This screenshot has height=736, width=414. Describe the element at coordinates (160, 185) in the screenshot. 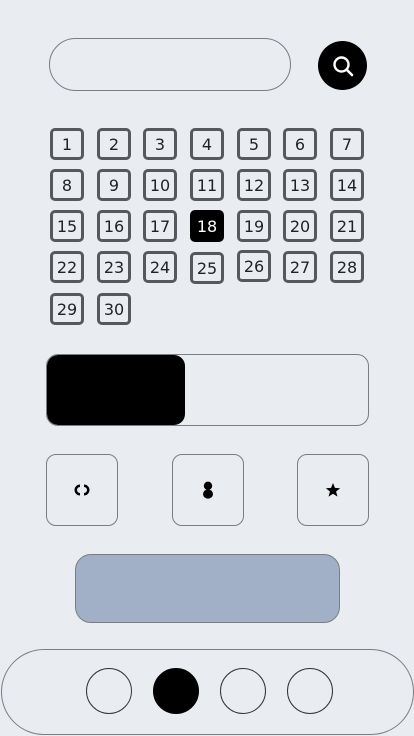

I see `calendar-day: 10` at that location.